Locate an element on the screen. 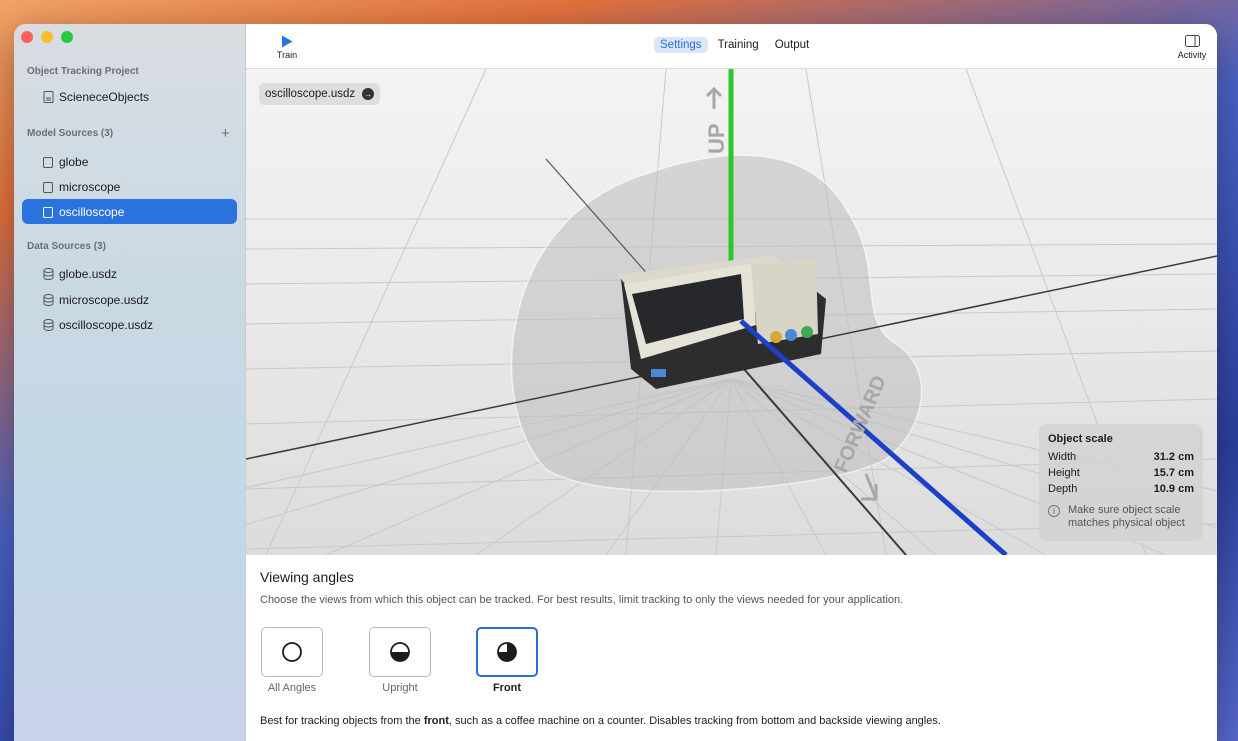 The width and height of the screenshot is (1238, 741). scale-value: 31.2 cm is located at coordinates (1173, 457).